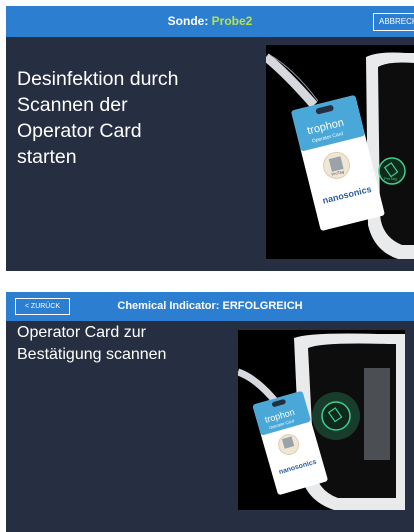 Image resolution: width=414 pixels, height=532 pixels. Describe the element at coordinates (81, 332) in the screenshot. I see `instruction-line: Operator Card zur` at that location.